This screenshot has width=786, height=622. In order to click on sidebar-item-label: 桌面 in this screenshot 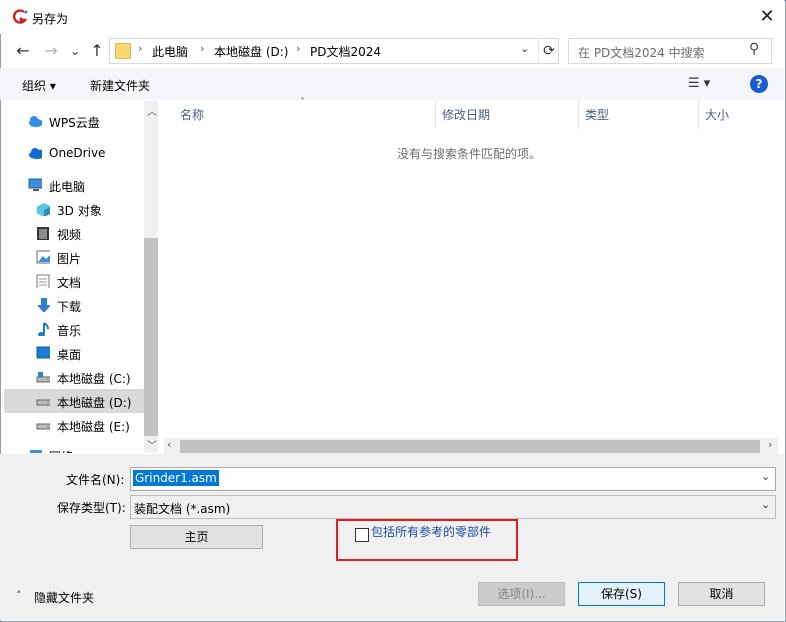, I will do `click(69, 355)`.